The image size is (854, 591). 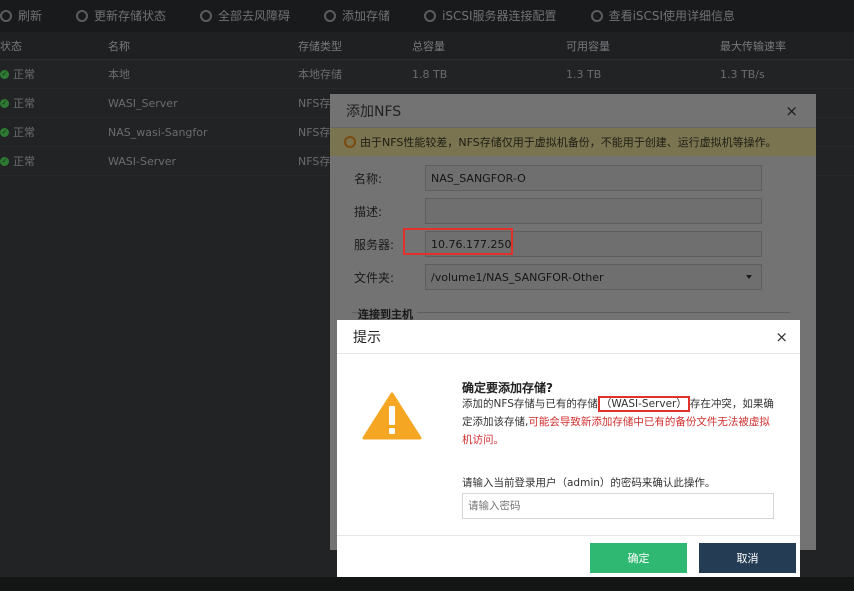 What do you see at coordinates (742, 74) in the screenshot?
I see `rate-cell: 1.3 TB/s` at bounding box center [742, 74].